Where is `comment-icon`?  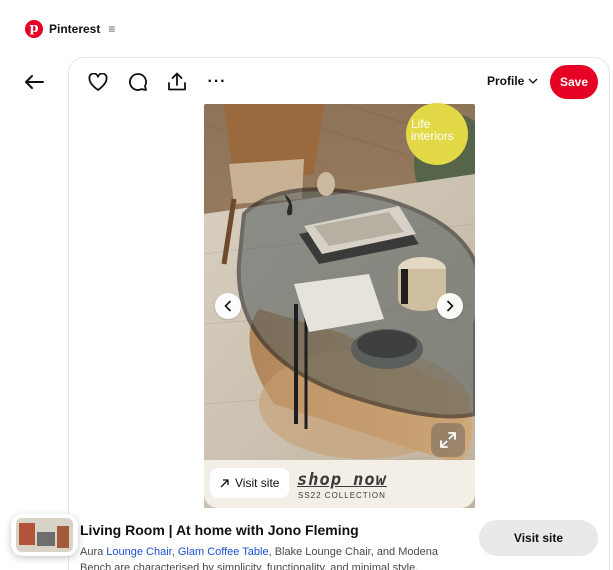 comment-icon is located at coordinates (138, 82).